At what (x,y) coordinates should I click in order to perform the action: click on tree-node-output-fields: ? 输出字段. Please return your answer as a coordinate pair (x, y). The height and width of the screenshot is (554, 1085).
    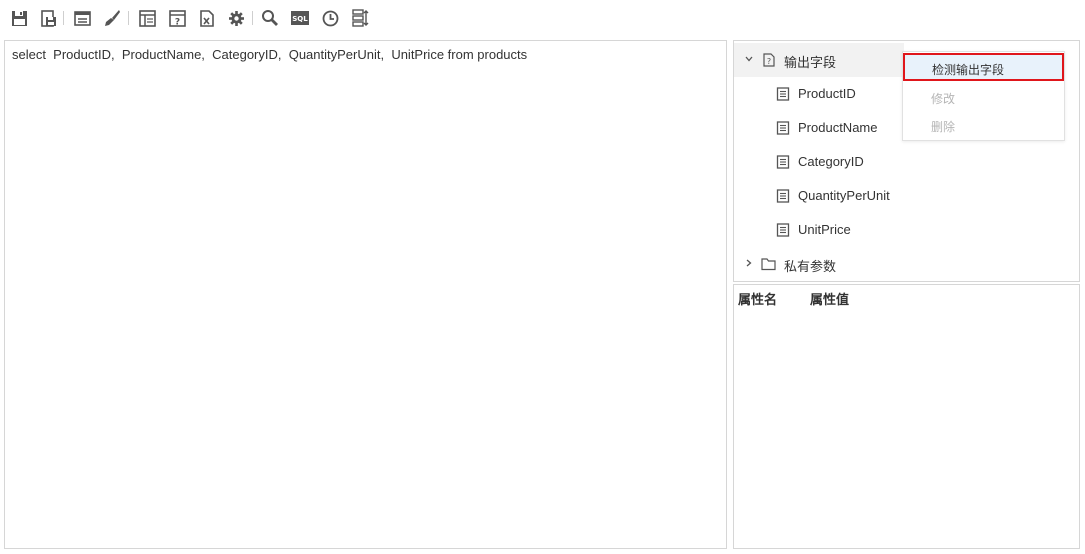
    Looking at the image, I should click on (819, 60).